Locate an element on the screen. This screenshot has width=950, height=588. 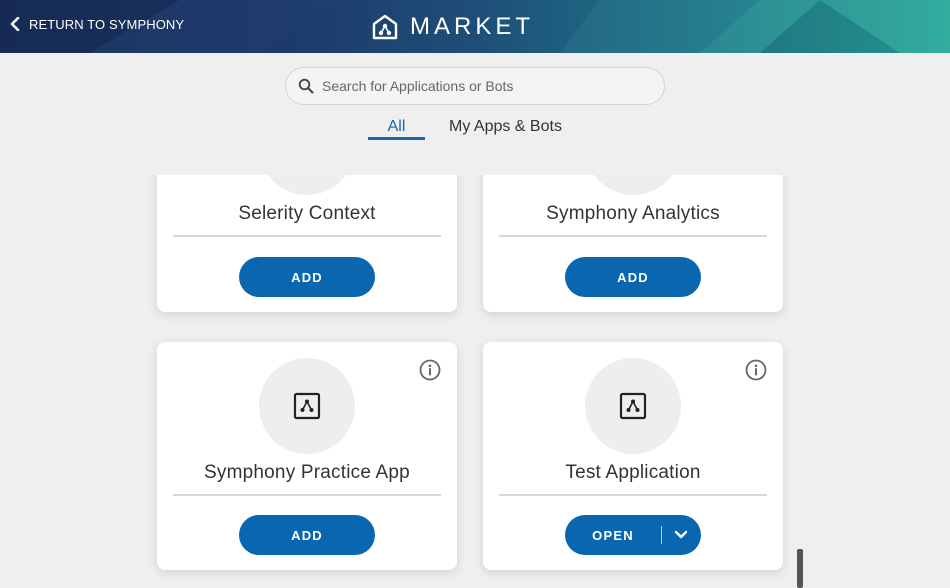
market-brand: MARKET is located at coordinates (453, 27).